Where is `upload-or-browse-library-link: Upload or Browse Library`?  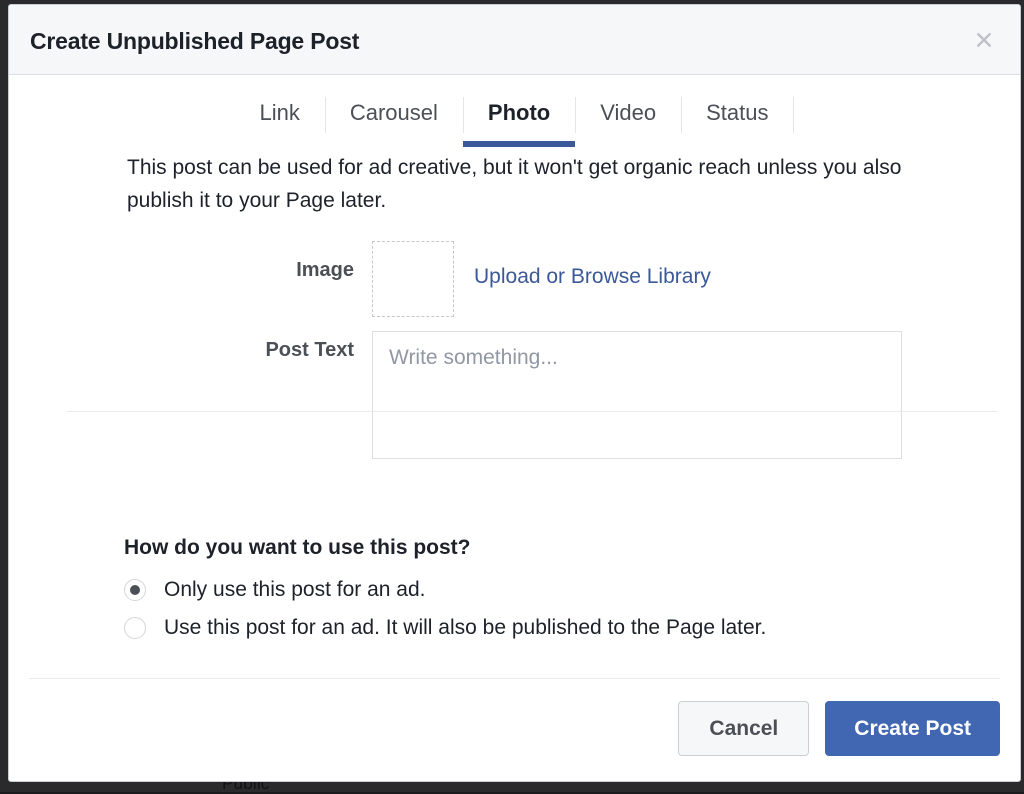
upload-or-browse-library-link: Upload or Browse Library is located at coordinates (592, 265).